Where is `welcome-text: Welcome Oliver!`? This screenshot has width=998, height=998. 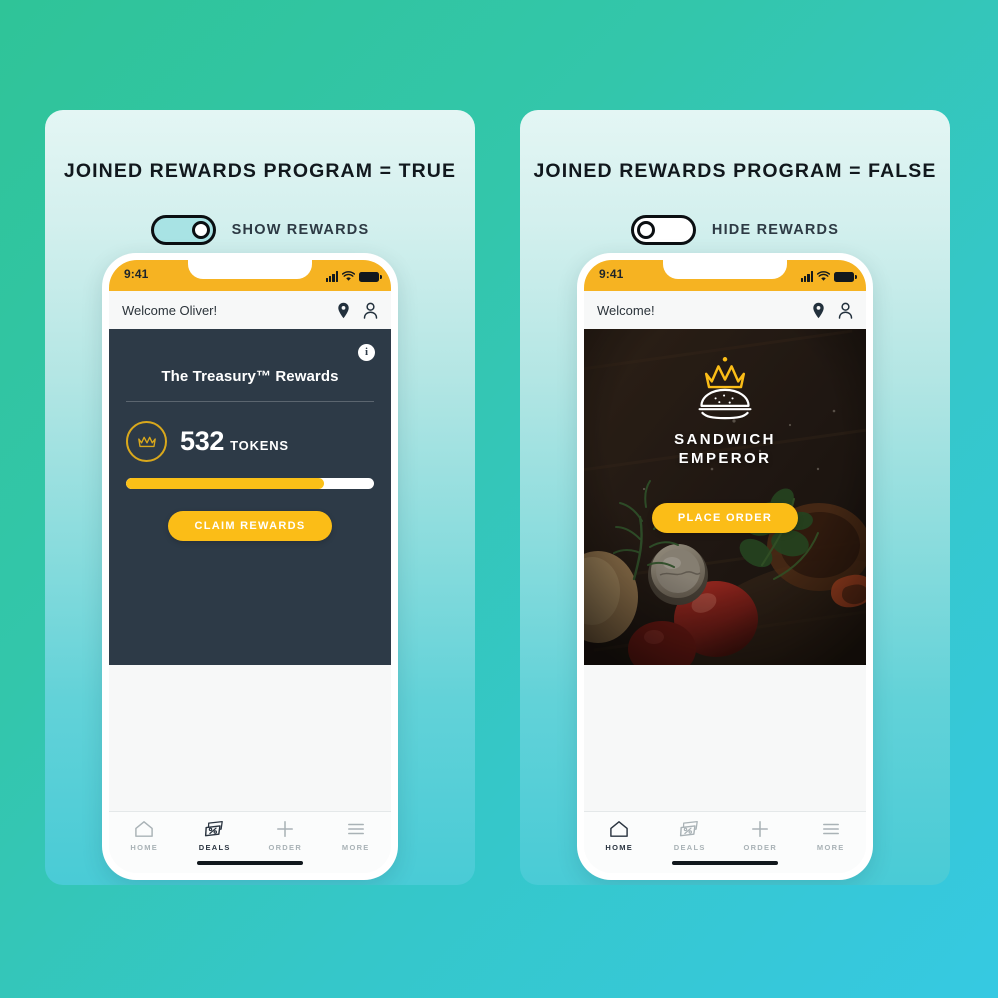 welcome-text: Welcome Oliver! is located at coordinates (170, 310).